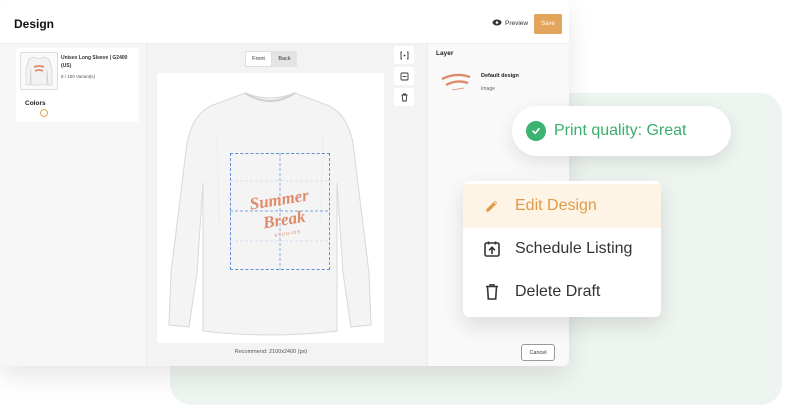 The width and height of the screenshot is (787, 412). What do you see at coordinates (500, 76) in the screenshot?
I see `layer-name: Default design` at bounding box center [500, 76].